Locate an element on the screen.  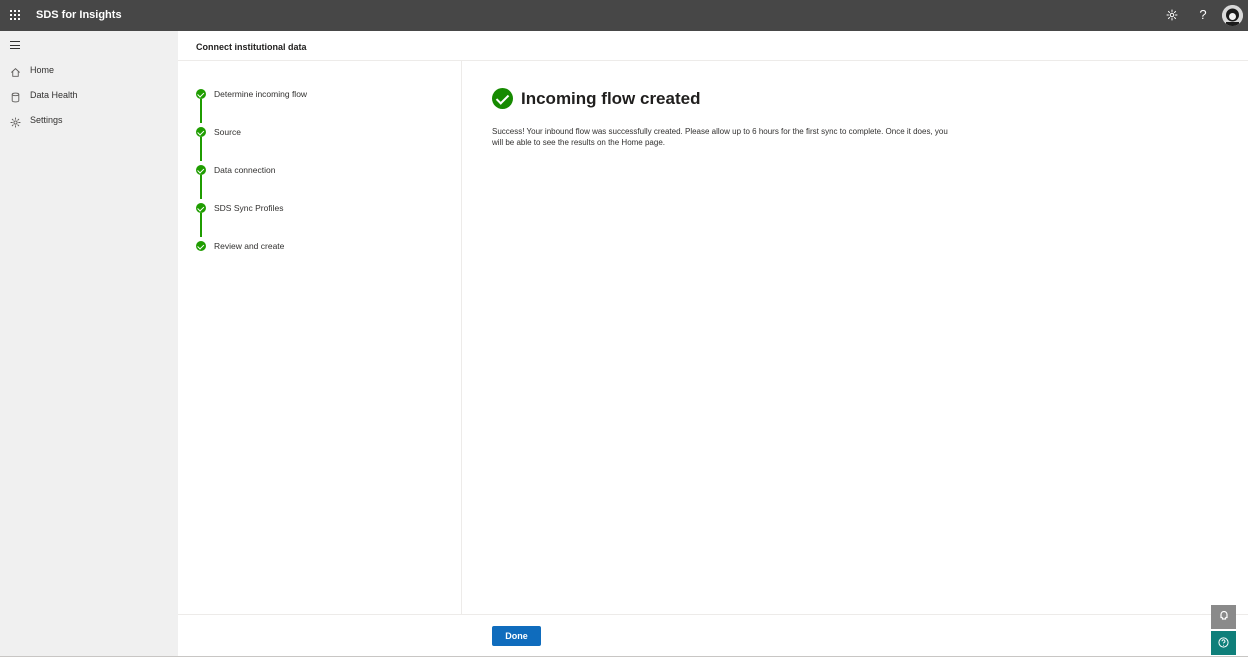
left-navigation: Home Data Health Settings is located at coordinates (89, 344).